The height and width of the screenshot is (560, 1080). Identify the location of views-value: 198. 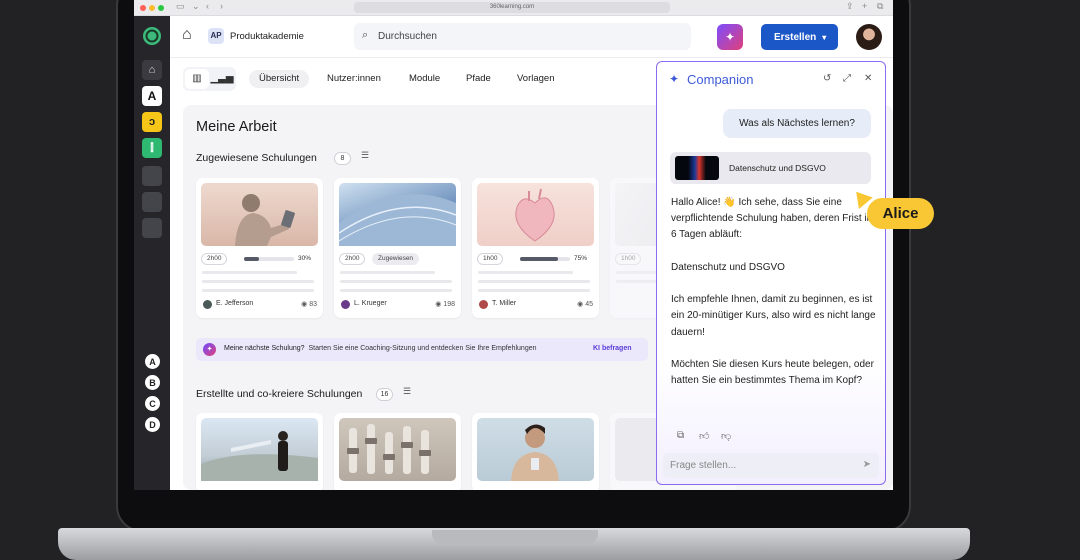
(449, 304).